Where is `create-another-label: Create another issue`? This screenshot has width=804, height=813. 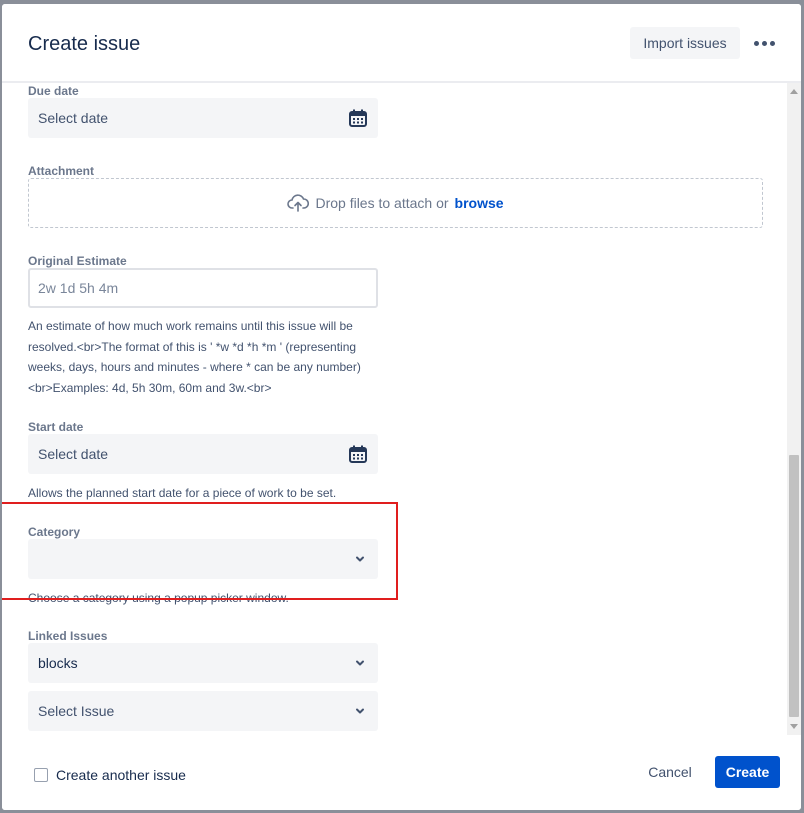
create-another-label: Create another issue is located at coordinates (121, 775).